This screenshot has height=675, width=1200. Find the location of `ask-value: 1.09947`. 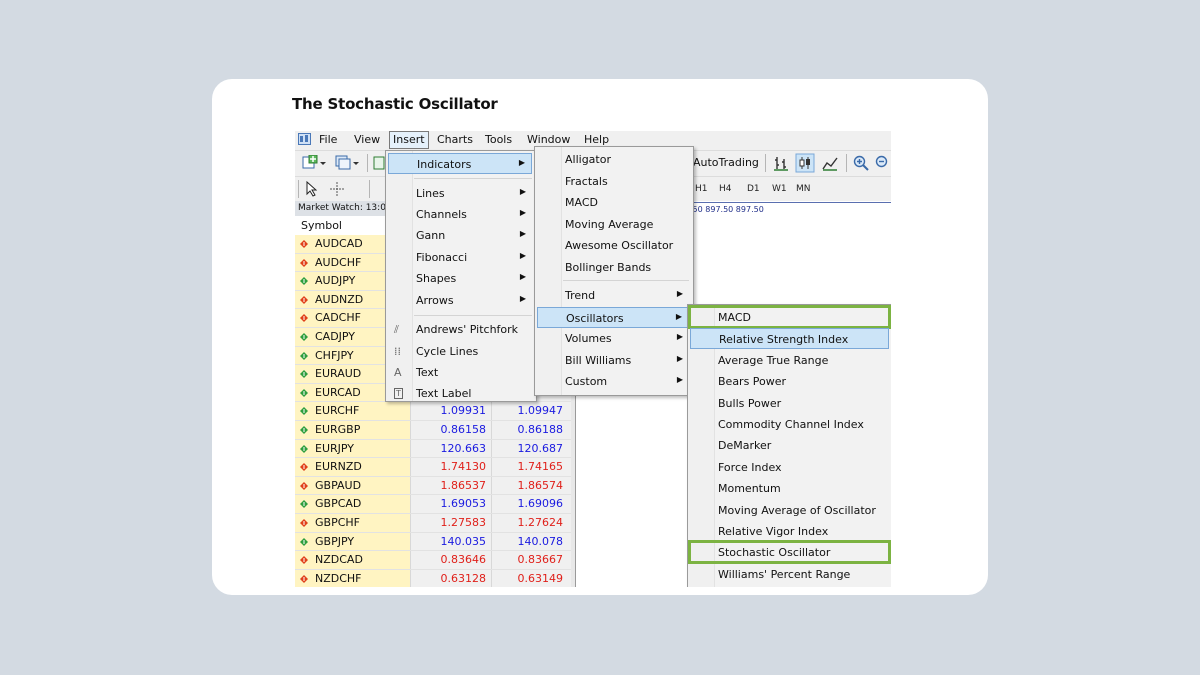

ask-value: 1.09947 is located at coordinates (540, 411).